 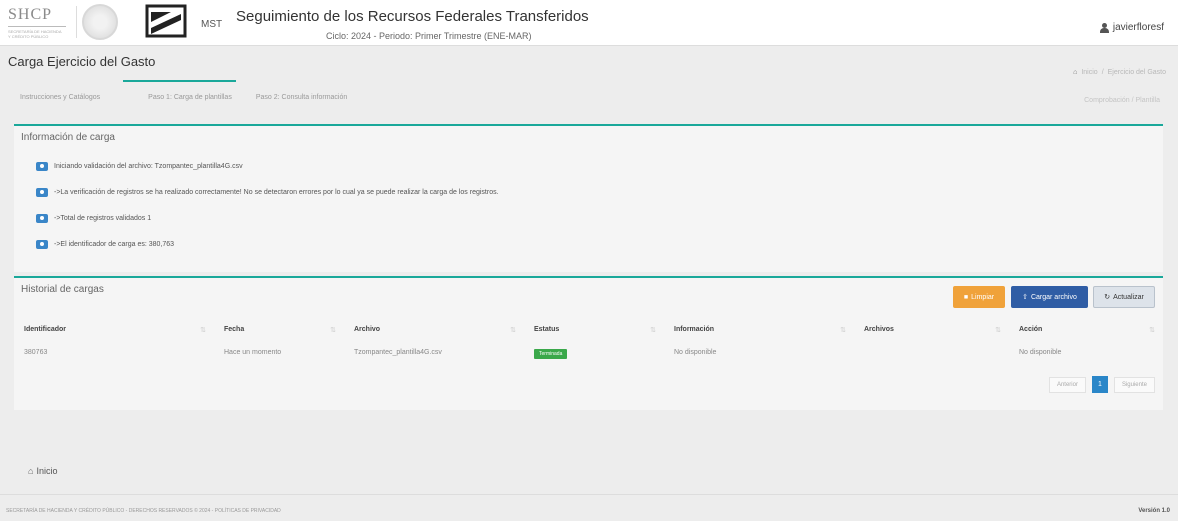 I want to click on step-tools-link: Comprobación / Plantilla, so click(x=1122, y=100).